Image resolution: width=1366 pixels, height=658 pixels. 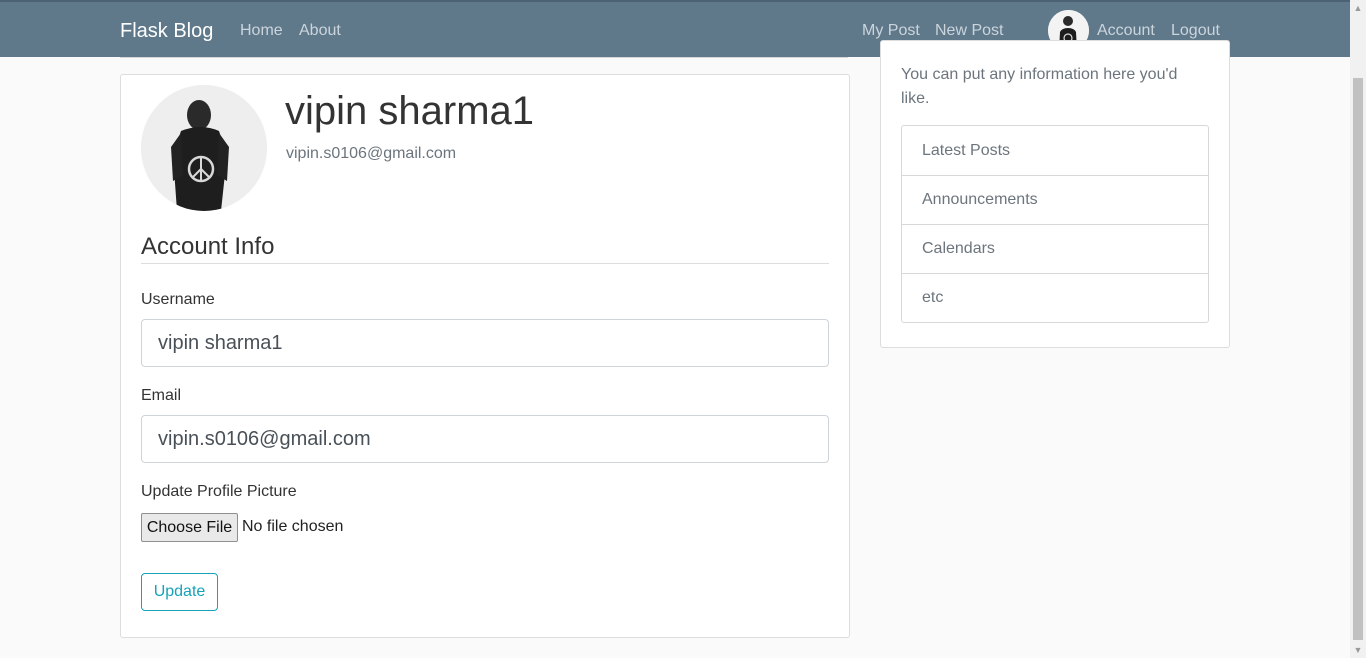 I want to click on nav-logout-link: Logout, so click(x=1195, y=31).